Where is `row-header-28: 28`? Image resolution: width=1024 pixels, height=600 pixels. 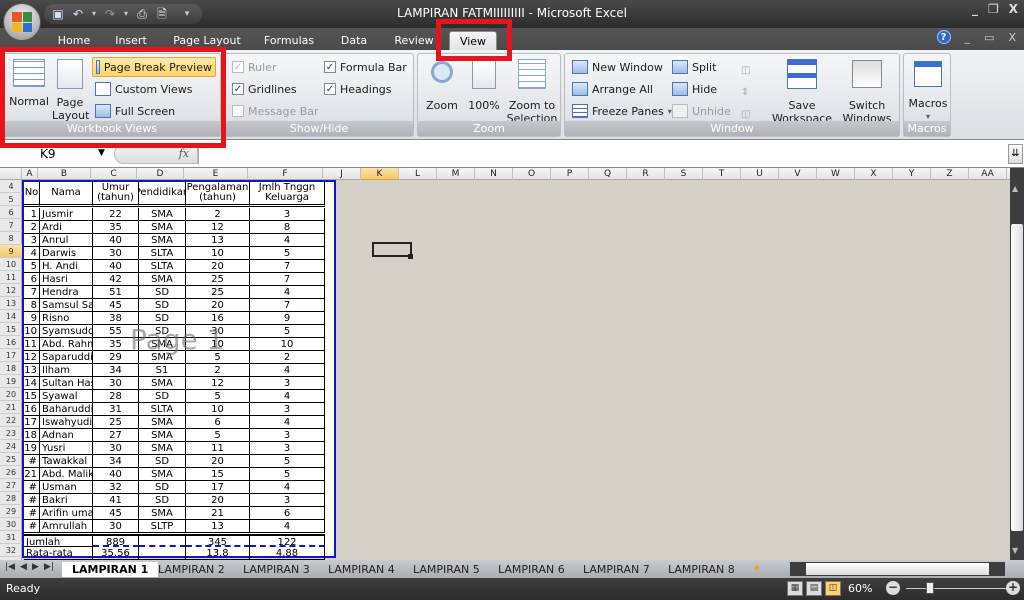 row-header-28: 28 is located at coordinates (11, 498).